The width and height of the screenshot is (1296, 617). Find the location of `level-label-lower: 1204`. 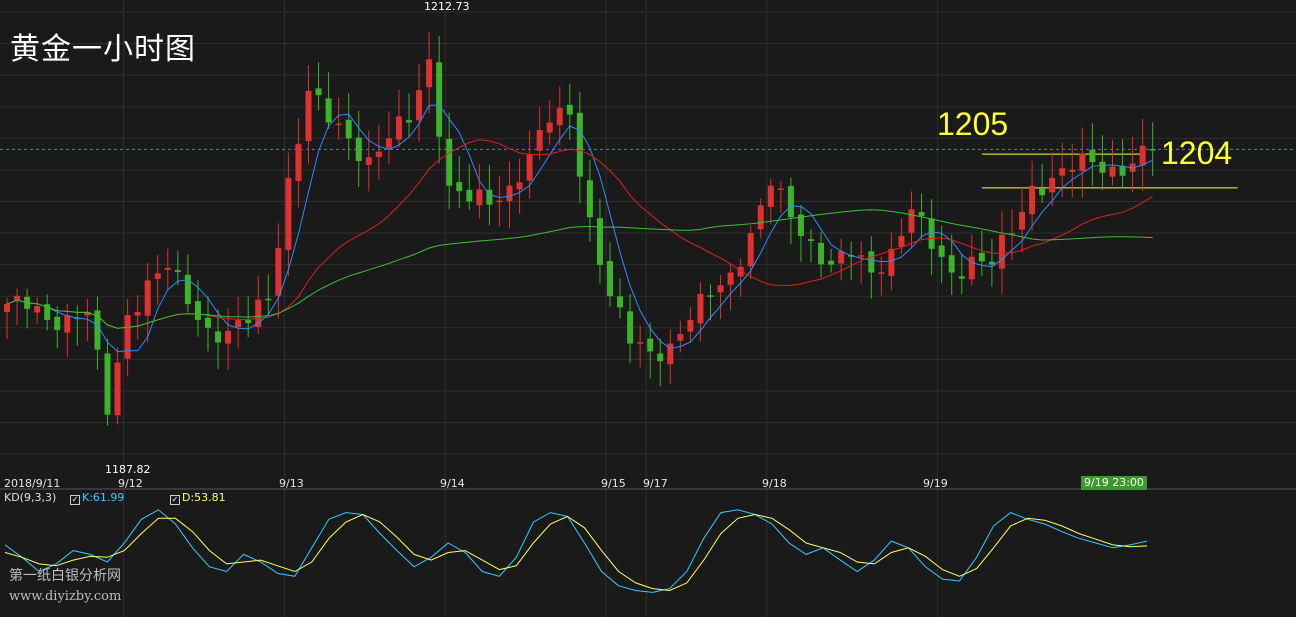

level-label-lower: 1204 is located at coordinates (1197, 153).